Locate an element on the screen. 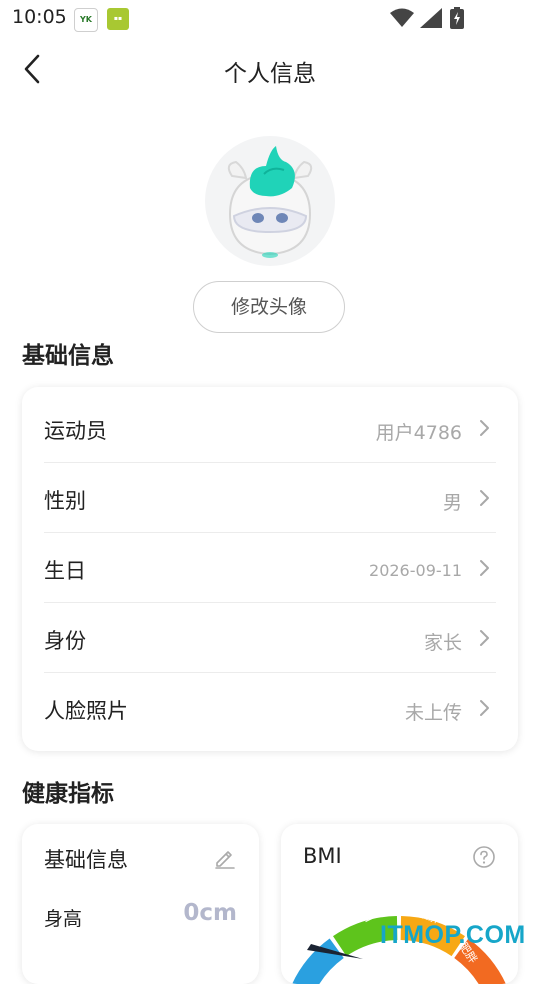  gauge-segment is located at coordinates (318, 961).